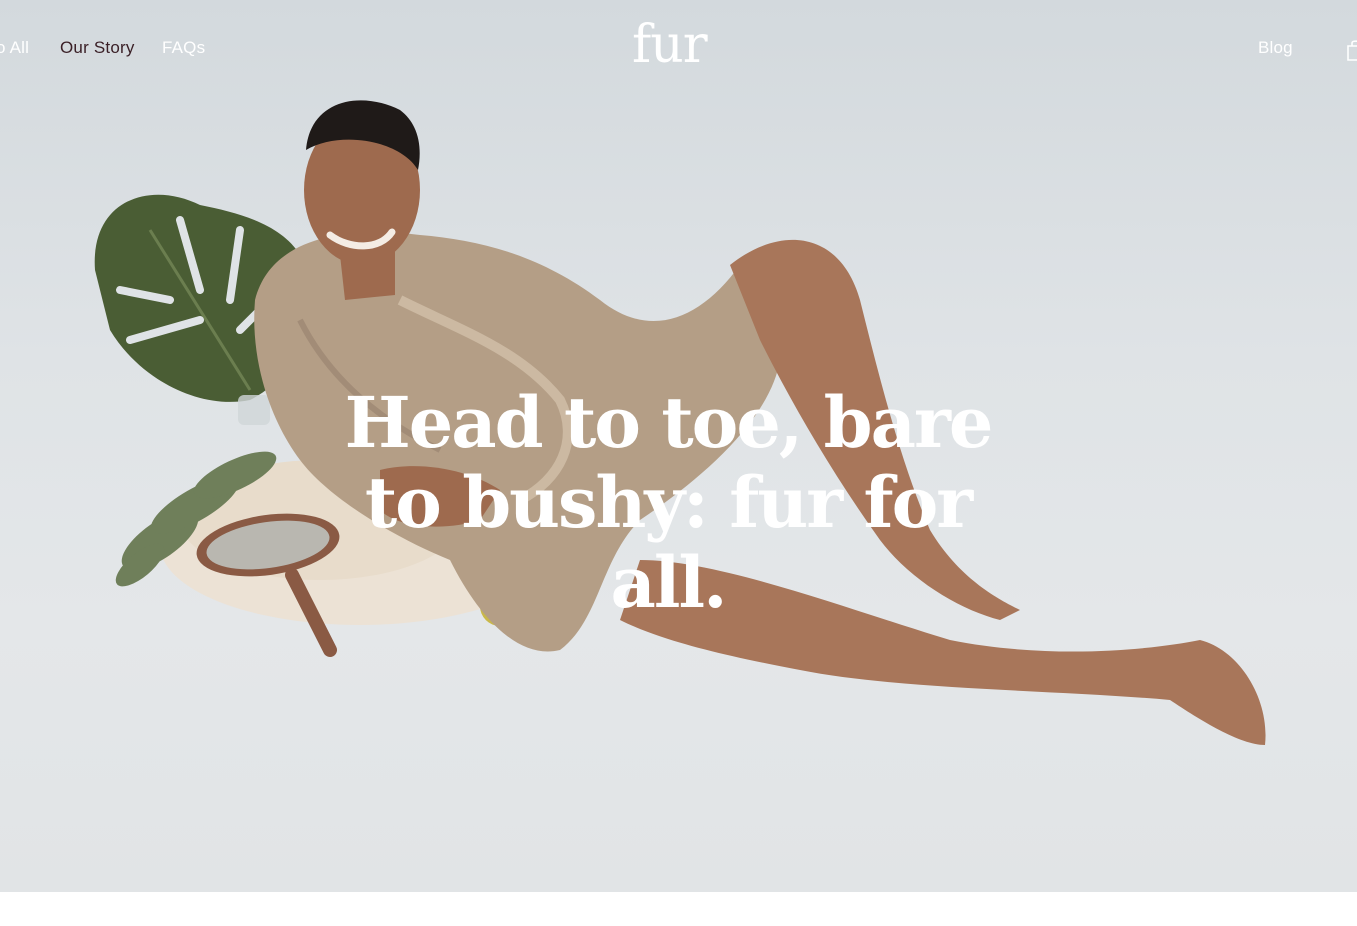  Describe the element at coordinates (678, 909) in the screenshot. I see `page-body-start` at that location.